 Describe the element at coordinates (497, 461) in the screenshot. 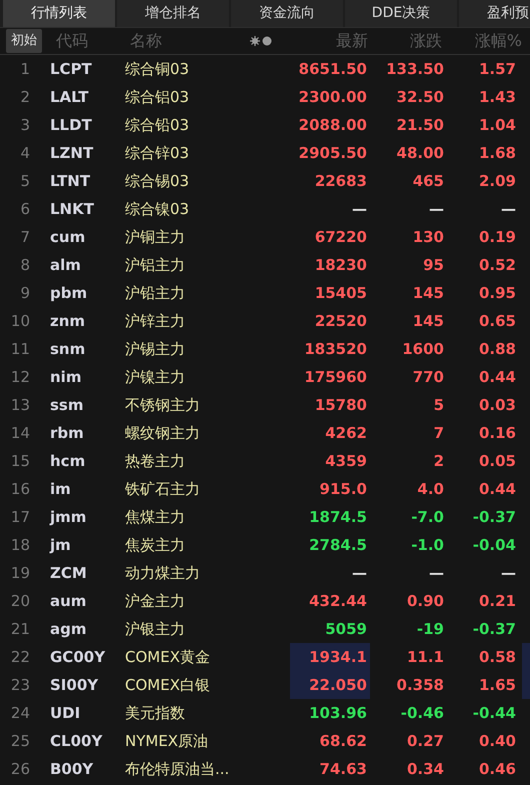

I see `percent-change: 0.05` at that location.